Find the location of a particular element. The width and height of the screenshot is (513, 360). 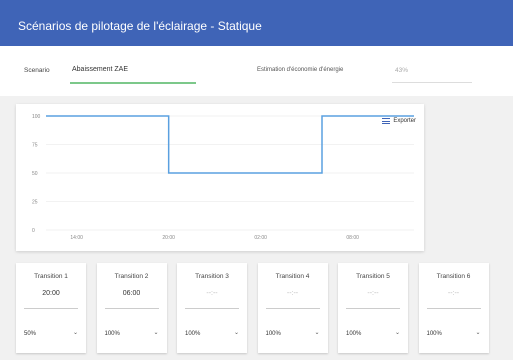

transition-title: Transition 5 is located at coordinates (373, 276).